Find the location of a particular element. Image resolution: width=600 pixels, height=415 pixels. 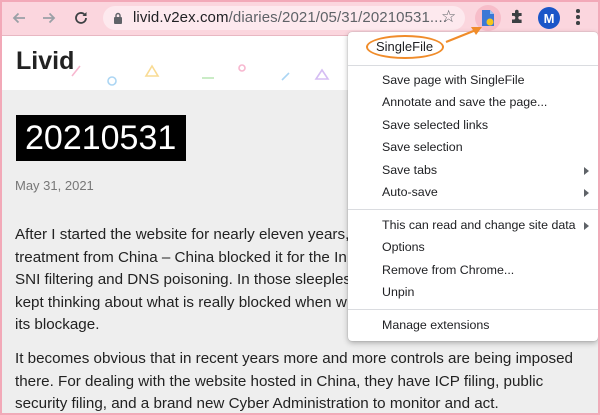

menu-item-label: Save tabs is located at coordinates (410, 170).